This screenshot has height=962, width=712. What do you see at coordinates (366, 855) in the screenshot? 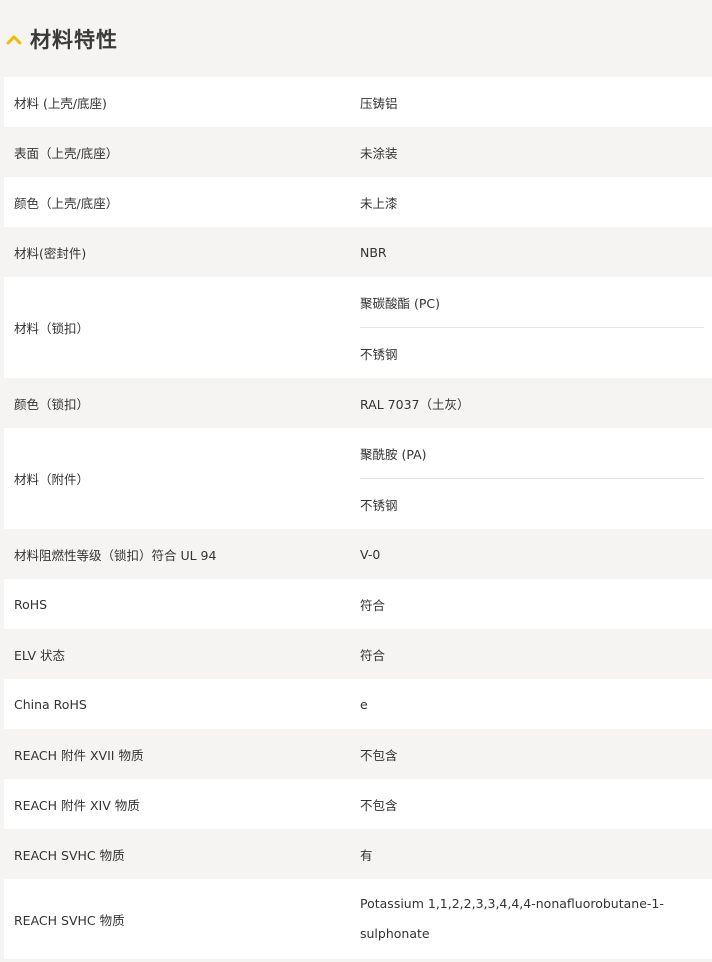
I see `row-value: 有` at bounding box center [366, 855].